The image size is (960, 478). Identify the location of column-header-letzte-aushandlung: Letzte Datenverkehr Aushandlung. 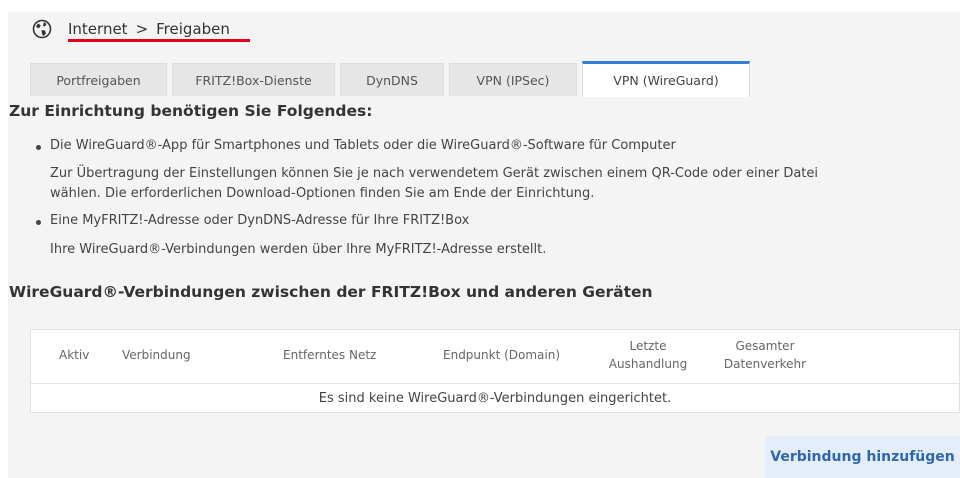
(648, 355).